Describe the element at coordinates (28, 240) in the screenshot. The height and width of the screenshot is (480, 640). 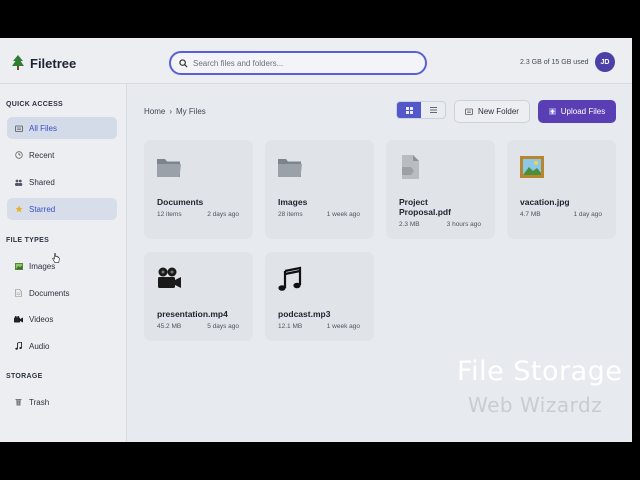
I see `file-types-title: FILE TYPES` at that location.